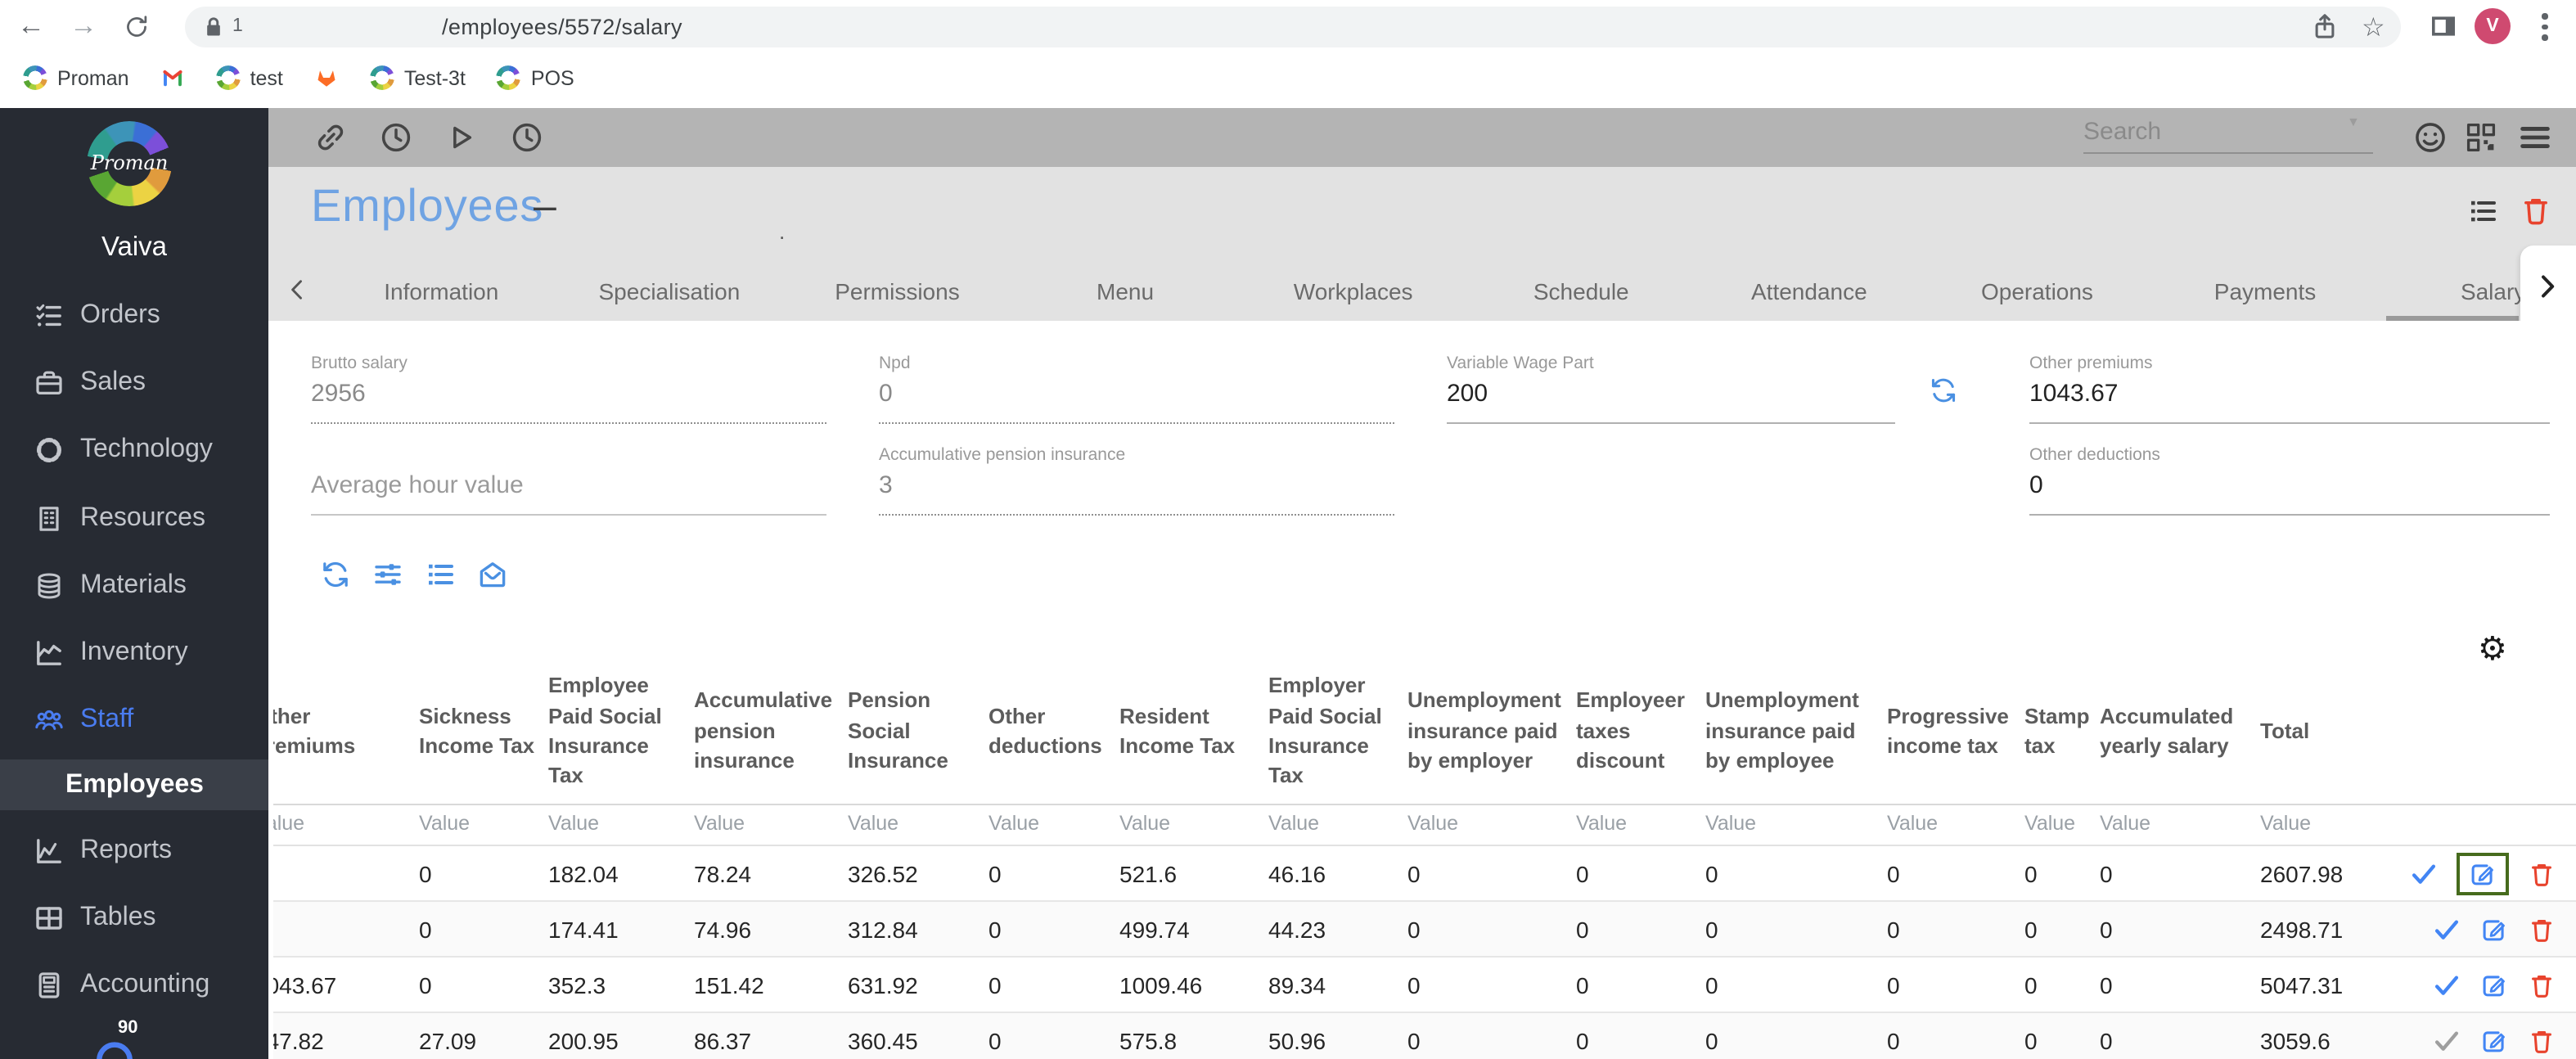 The width and height of the screenshot is (2576, 1059). Describe the element at coordinates (897, 292) in the screenshot. I see `tab-permissions: Permissions` at that location.